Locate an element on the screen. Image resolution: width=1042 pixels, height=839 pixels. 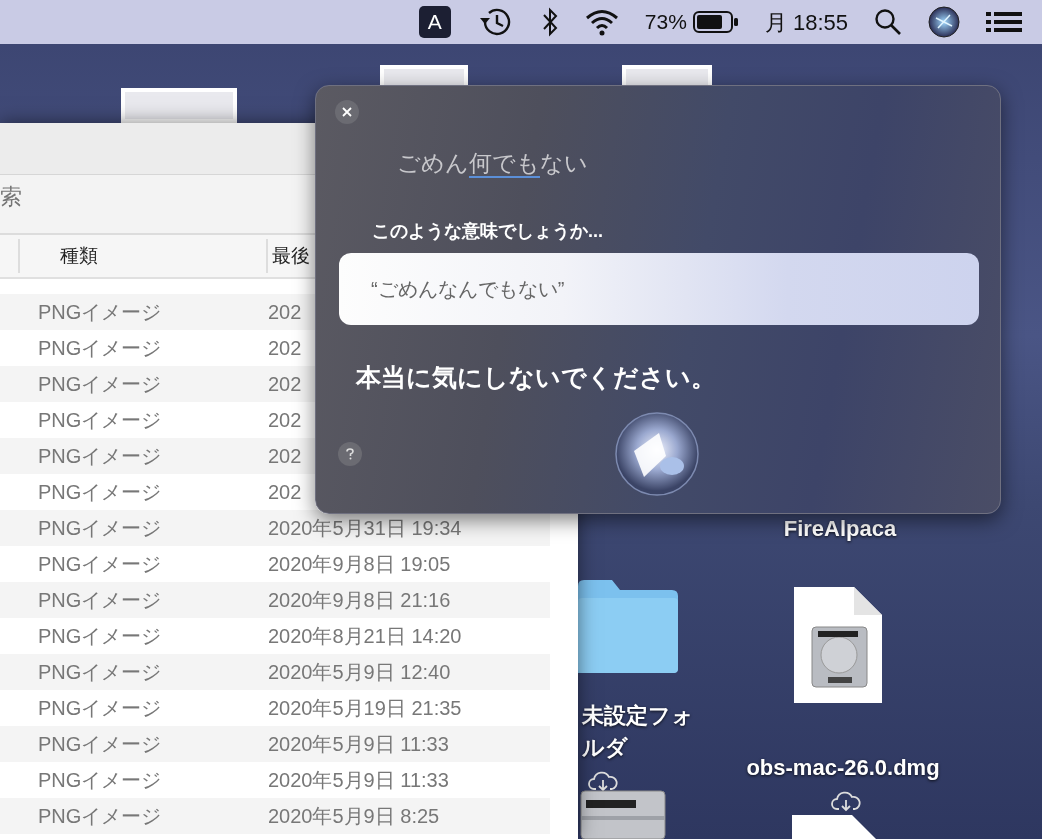
suggestion-button: “ごめんなんでもない” is located at coordinates (659, 289).